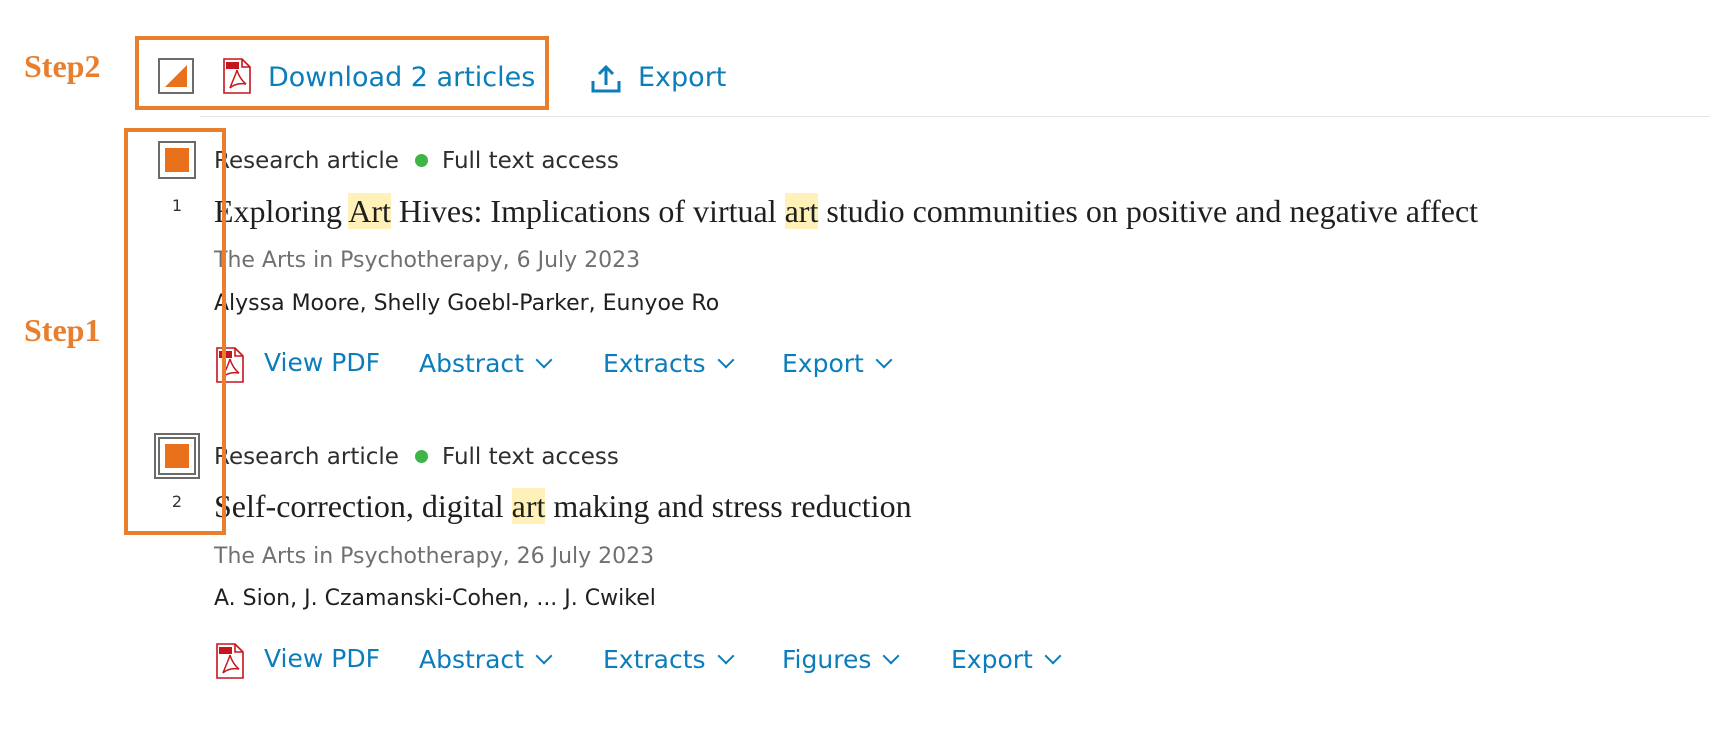 The image size is (1710, 735). Describe the element at coordinates (62, 66) in the screenshot. I see `step2-label: Step2` at that location.